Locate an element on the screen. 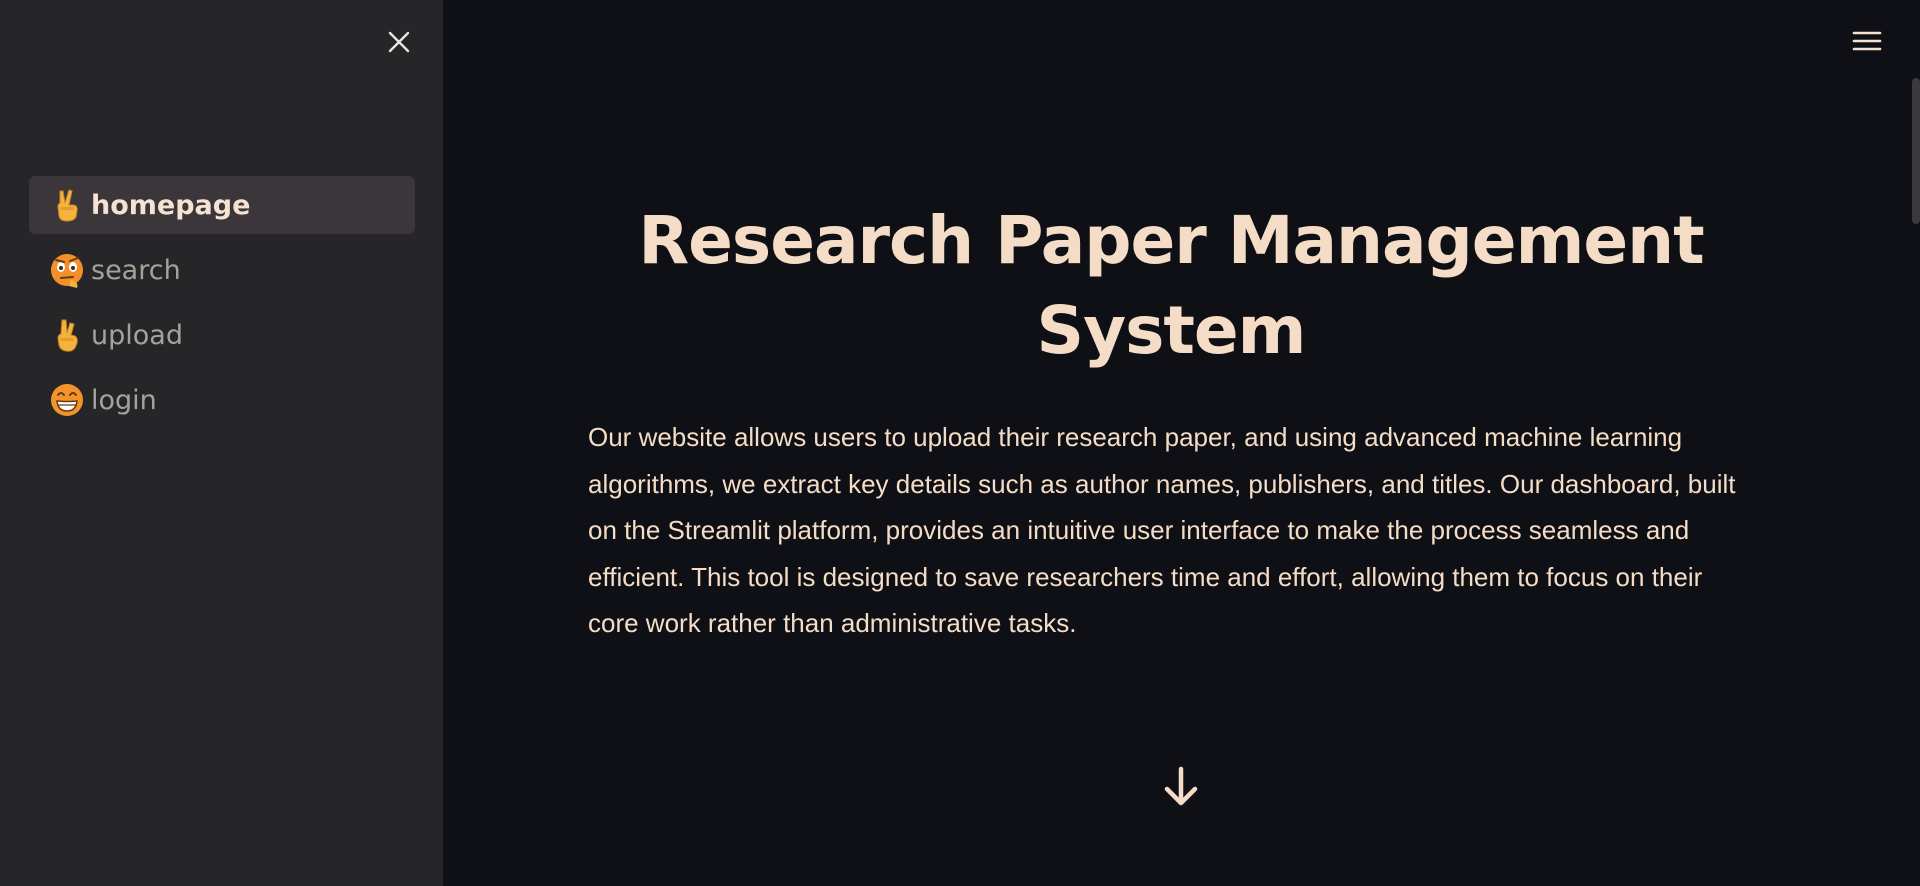 This screenshot has height=886, width=1920. sidebar-item-label: homepage is located at coordinates (171, 205).